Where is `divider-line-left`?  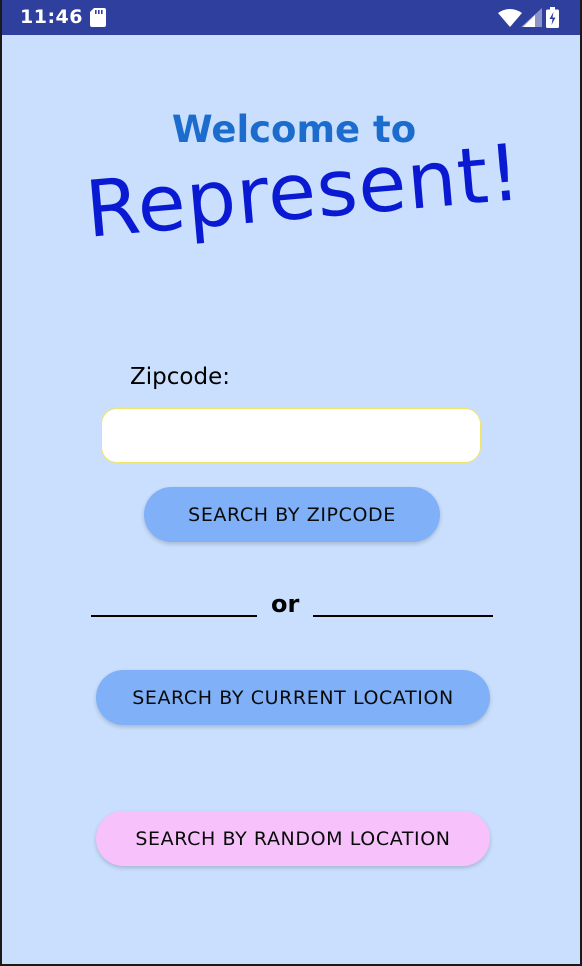
divider-line-left is located at coordinates (174, 616).